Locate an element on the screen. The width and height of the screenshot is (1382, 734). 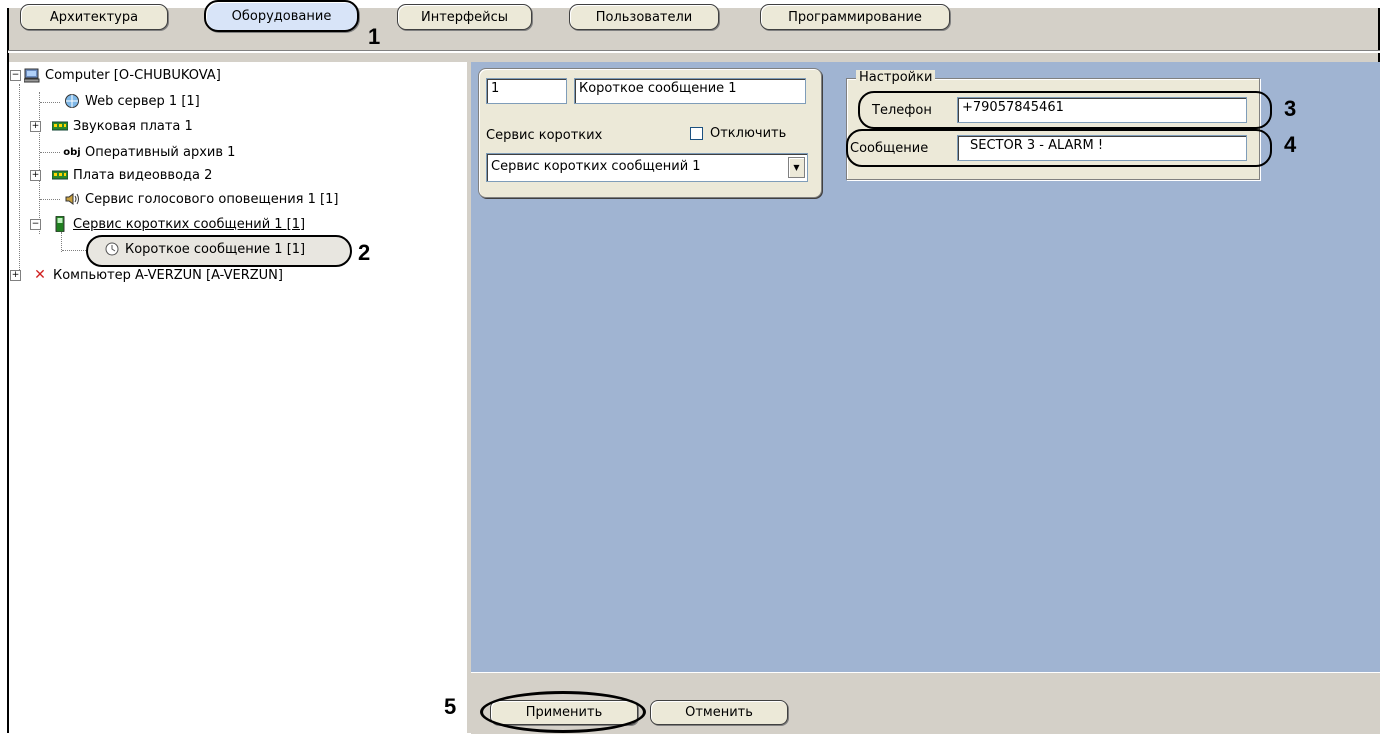
cancel-button: Отменить is located at coordinates (719, 712).